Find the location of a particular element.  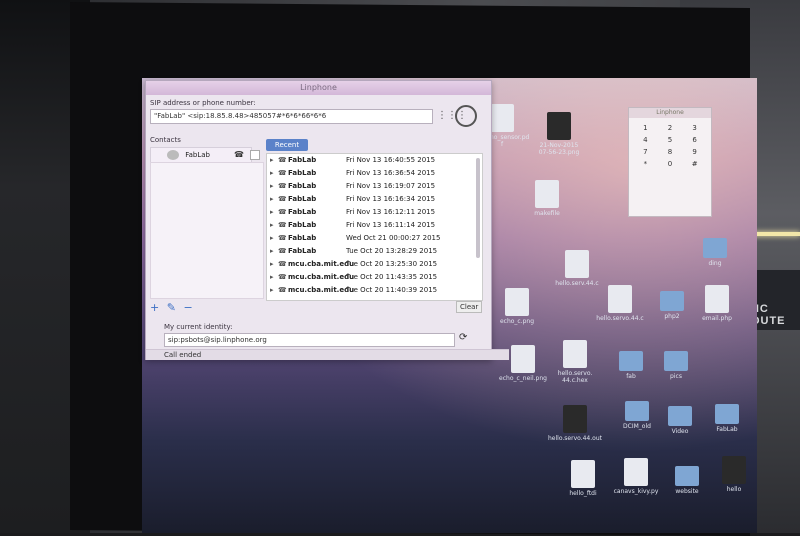

identity-label: My current identity: is located at coordinates (198, 327).